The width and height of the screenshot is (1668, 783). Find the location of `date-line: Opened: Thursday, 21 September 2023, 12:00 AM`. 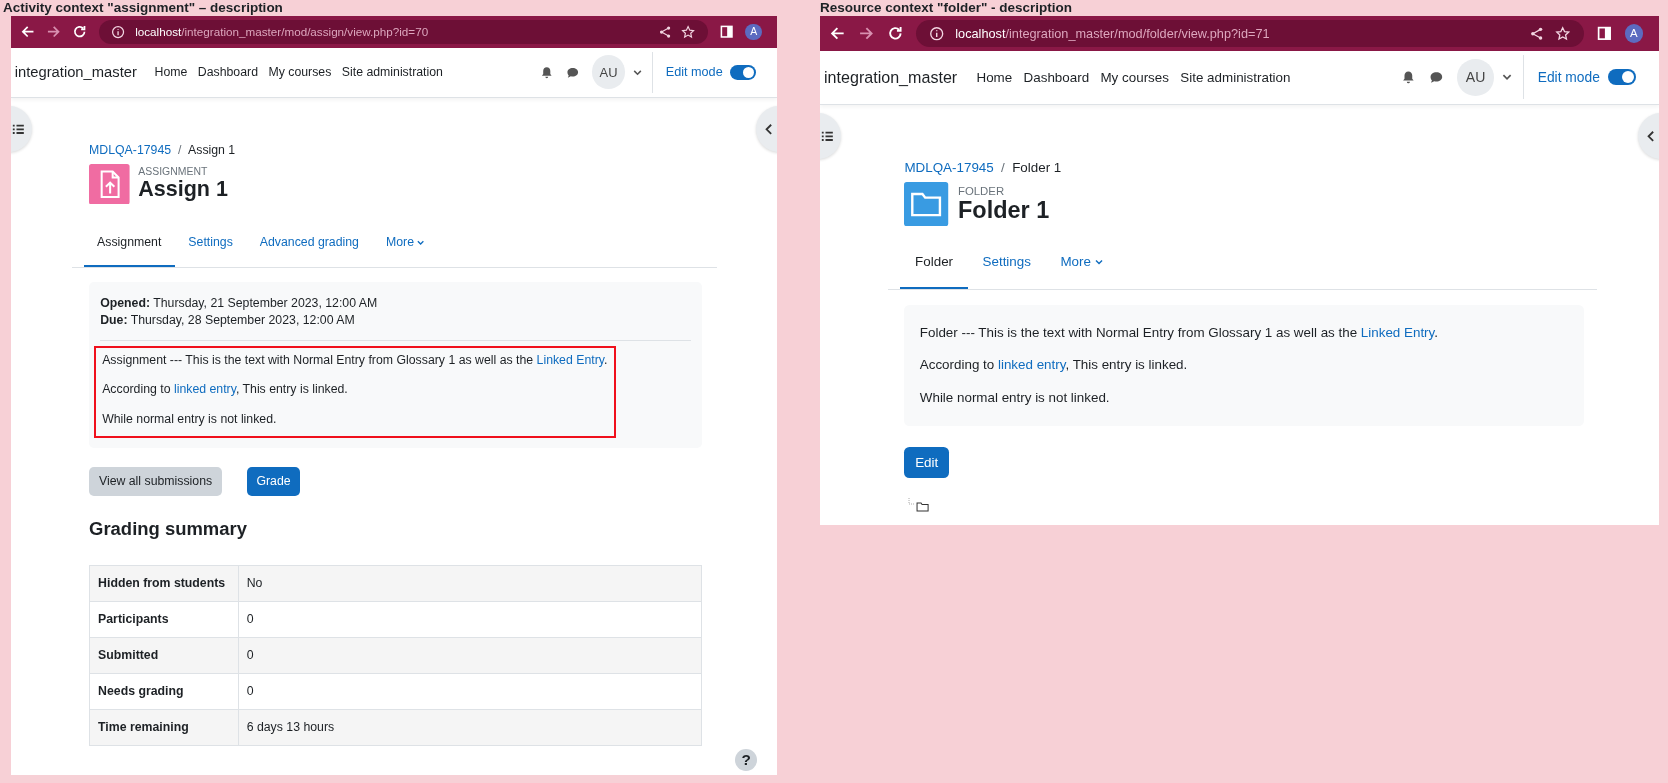

date-line: Opened: Thursday, 21 September 2023, 12:00 AM is located at coordinates (239, 303).